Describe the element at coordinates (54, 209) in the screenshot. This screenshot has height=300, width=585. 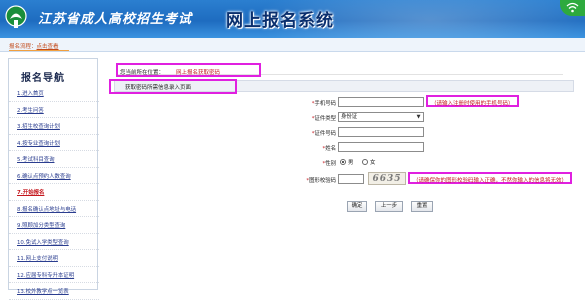
I see `sidebar-item-confirm-point-address: 8.报名确认点地址与电话` at that location.